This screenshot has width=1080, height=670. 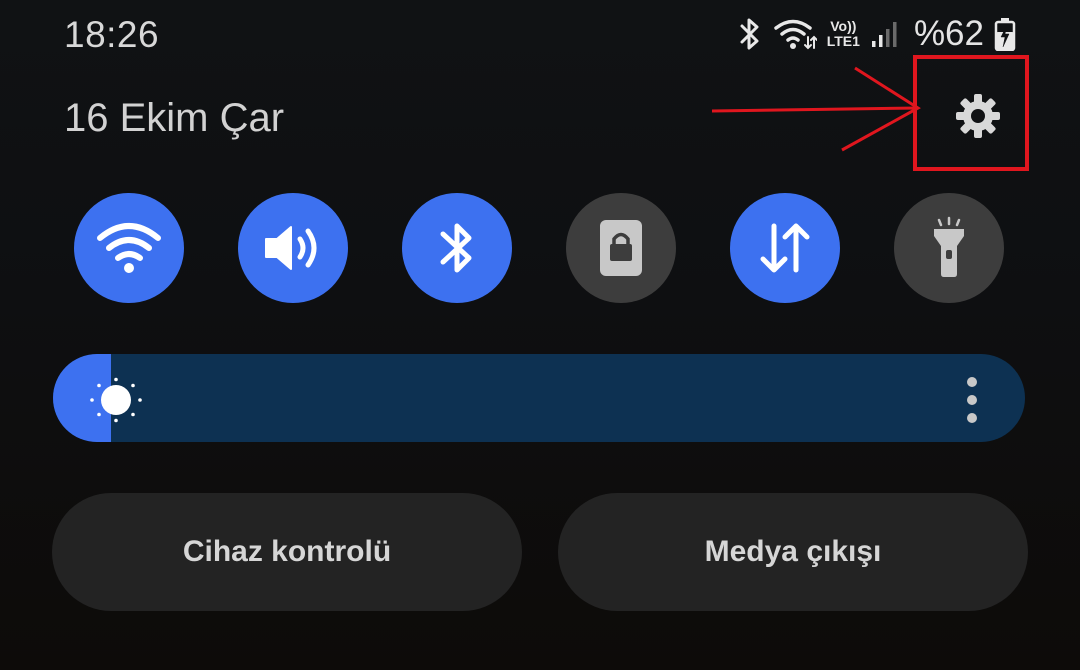 I want to click on quick-toggles, so click(x=540, y=248).